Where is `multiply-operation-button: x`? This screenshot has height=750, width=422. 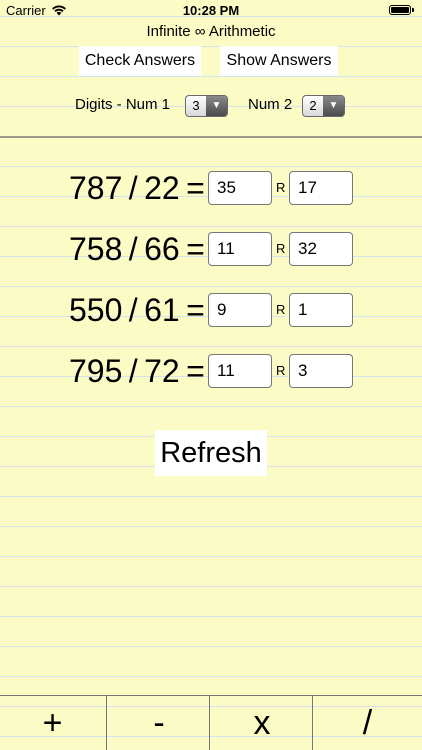
multiply-operation-button: x is located at coordinates (261, 723).